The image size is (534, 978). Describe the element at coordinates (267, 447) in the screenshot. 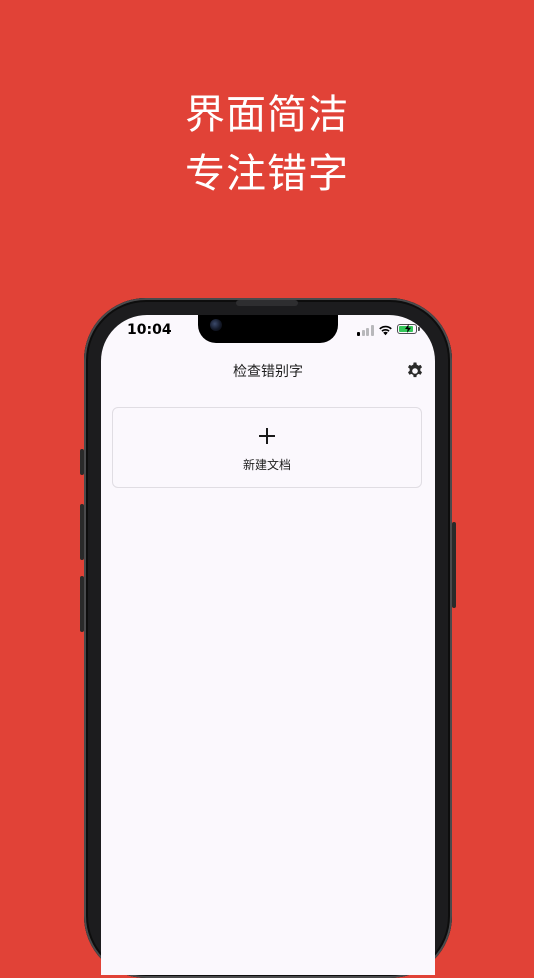

I see `new-document-button: 新建文档` at that location.